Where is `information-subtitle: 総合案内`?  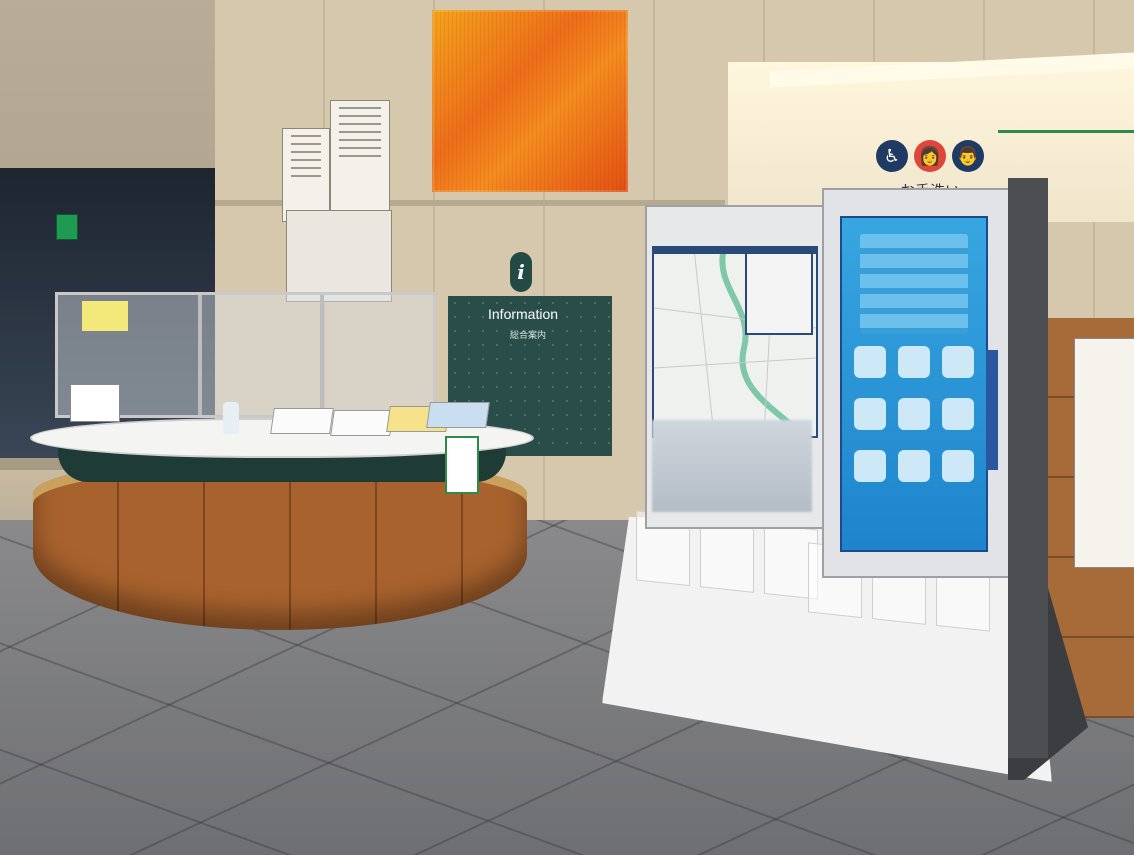
information-subtitle: 総合案内 is located at coordinates (528, 336).